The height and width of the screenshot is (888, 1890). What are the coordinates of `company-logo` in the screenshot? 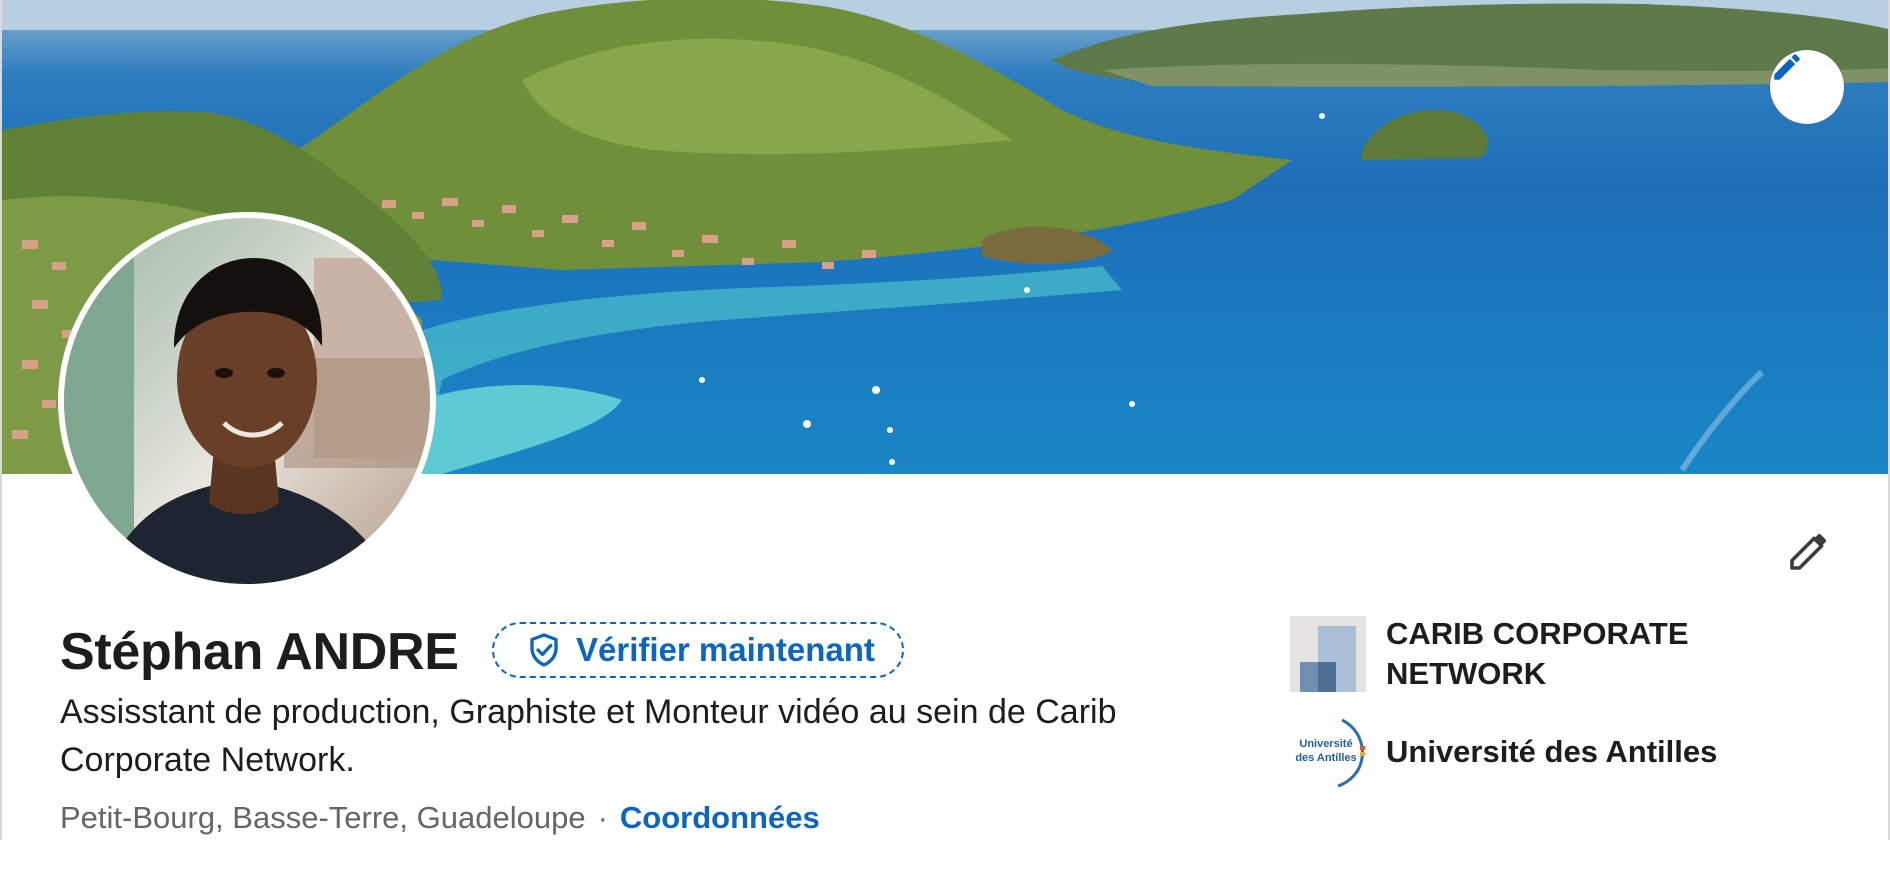 It's located at (1328, 654).